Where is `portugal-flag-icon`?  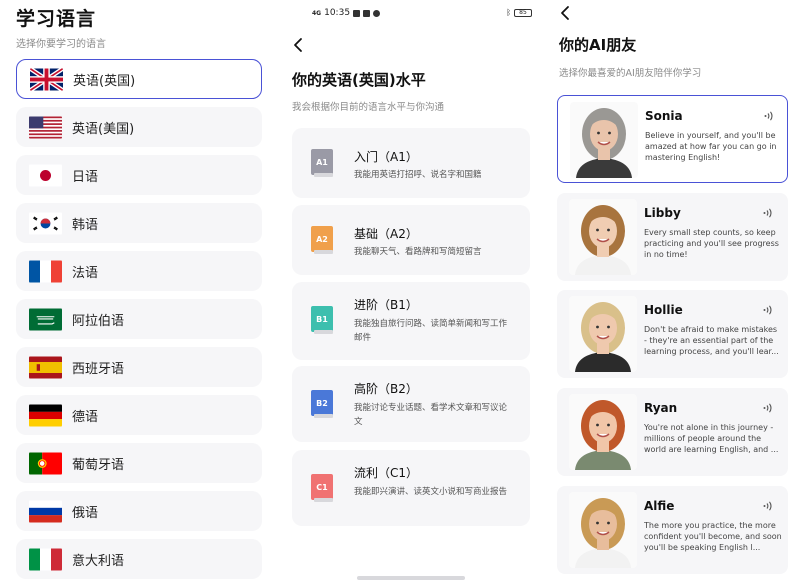
portugal-flag-icon is located at coordinates (45, 463).